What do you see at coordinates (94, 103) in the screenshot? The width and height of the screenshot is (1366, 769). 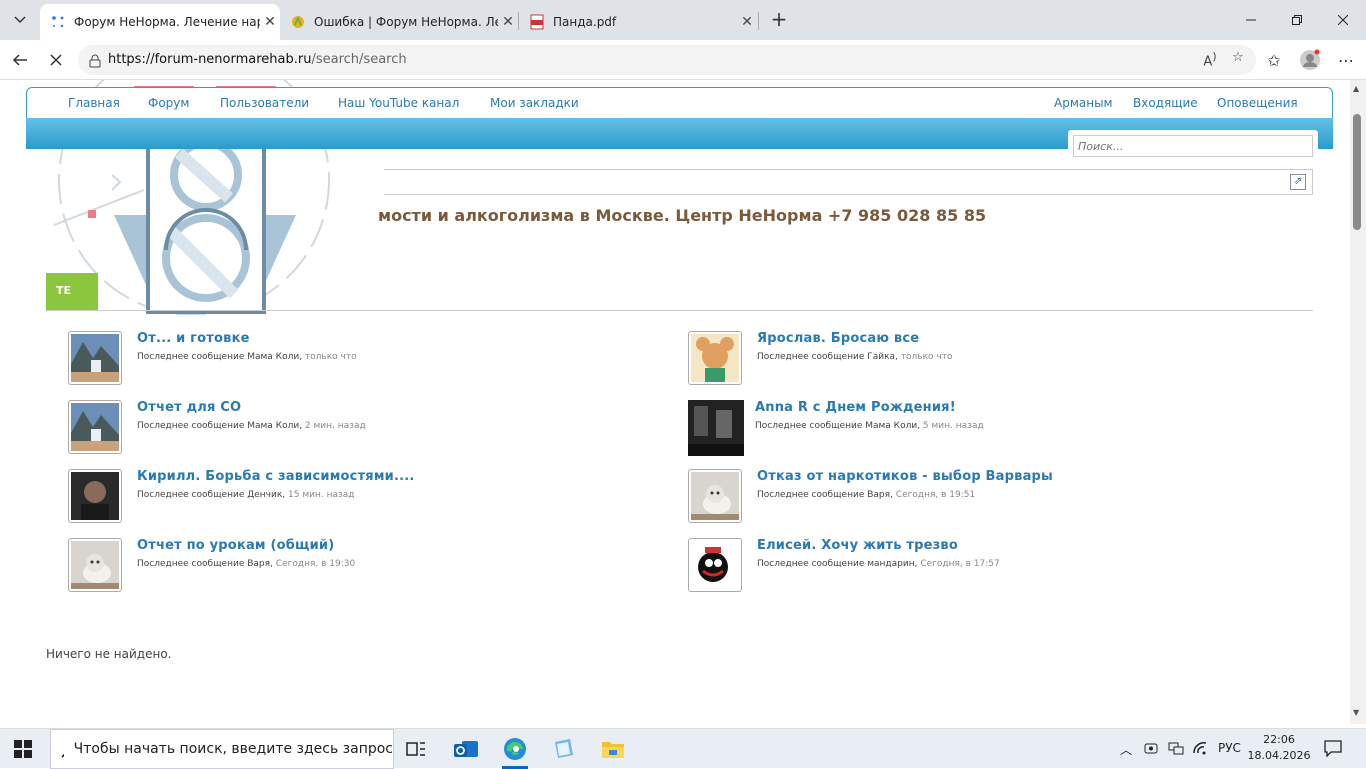 I see `nav-home: Главная` at bounding box center [94, 103].